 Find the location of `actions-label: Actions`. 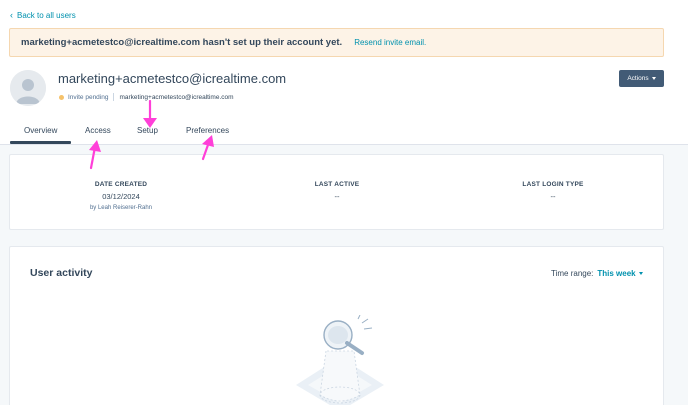

actions-label: Actions is located at coordinates (638, 78).